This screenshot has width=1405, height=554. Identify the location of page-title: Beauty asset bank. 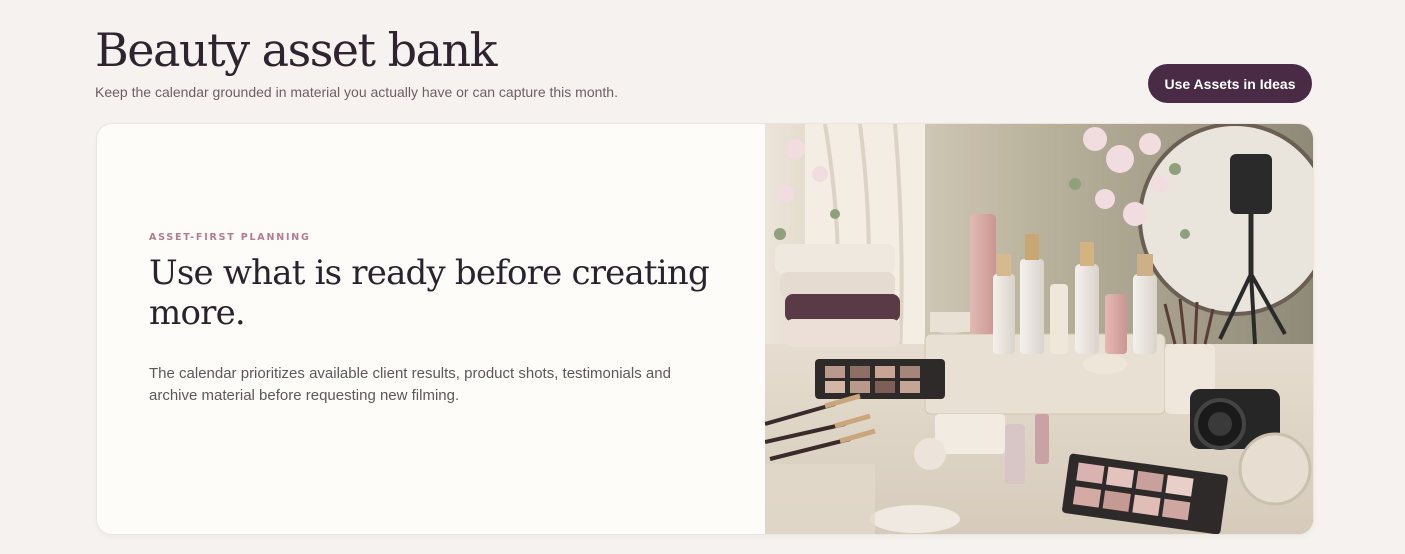
(296, 50).